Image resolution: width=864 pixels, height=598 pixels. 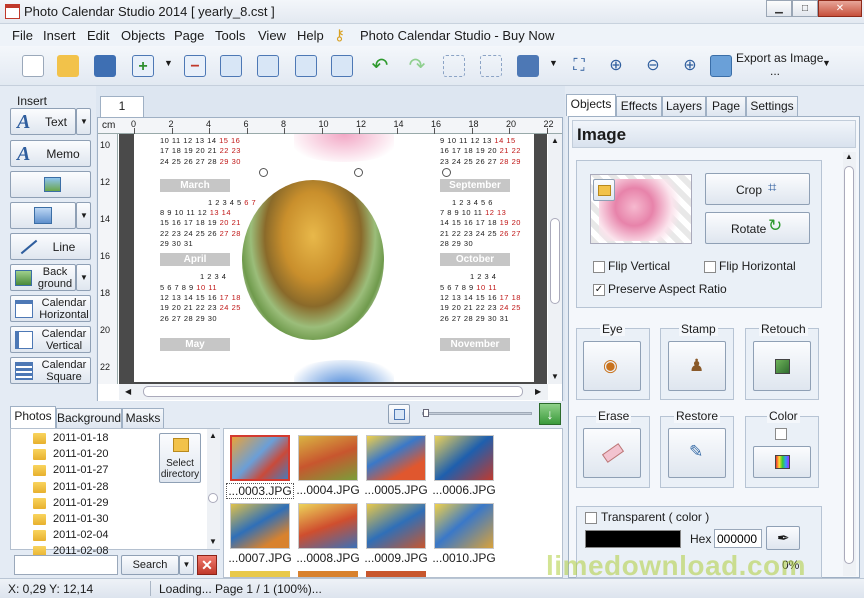 I want to click on canvas-horizontal-scrollbar: ◀ ▶, so click(x=333, y=392).